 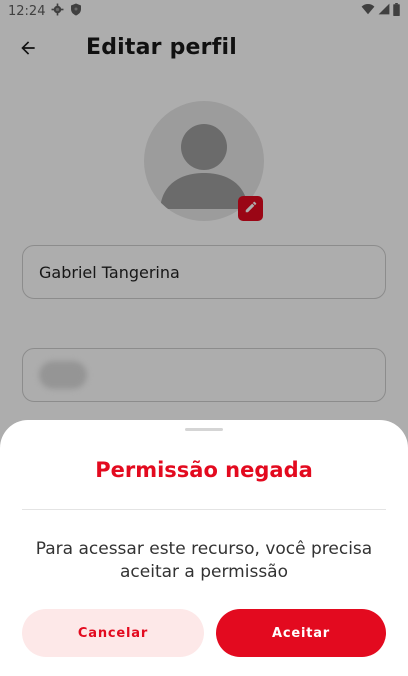 I want to click on cancel-button-label: Cancelar, so click(x=113, y=633).